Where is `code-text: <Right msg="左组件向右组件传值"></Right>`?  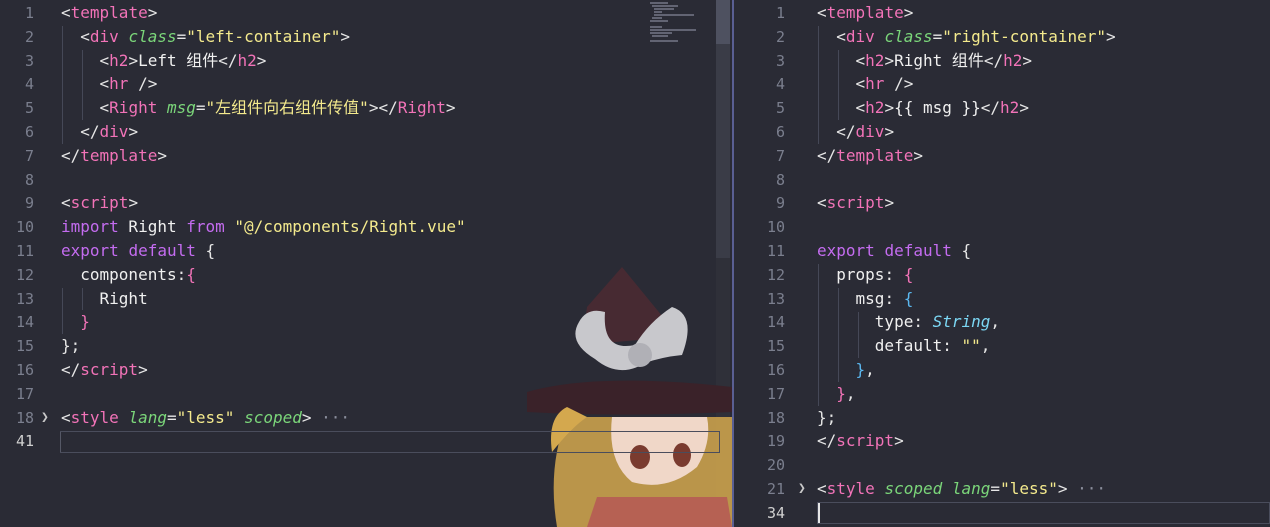 code-text: <Right msg="左组件向右组件传值"></Right> is located at coordinates (258, 108).